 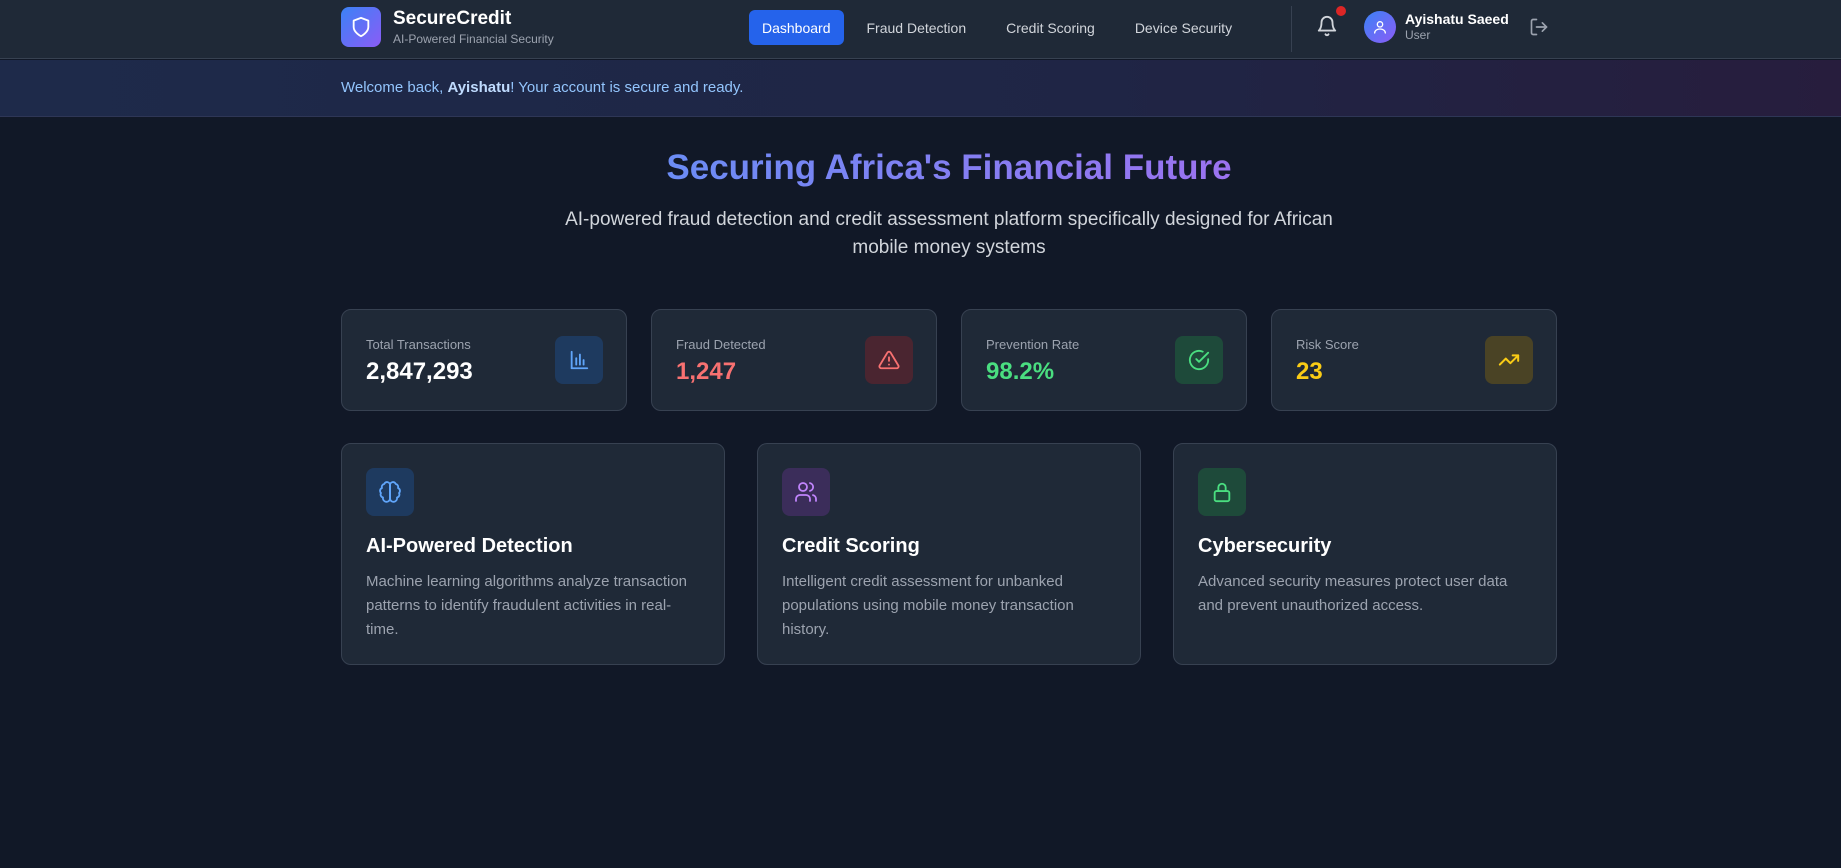 I want to click on stat-value: 1,247, so click(x=706, y=371).